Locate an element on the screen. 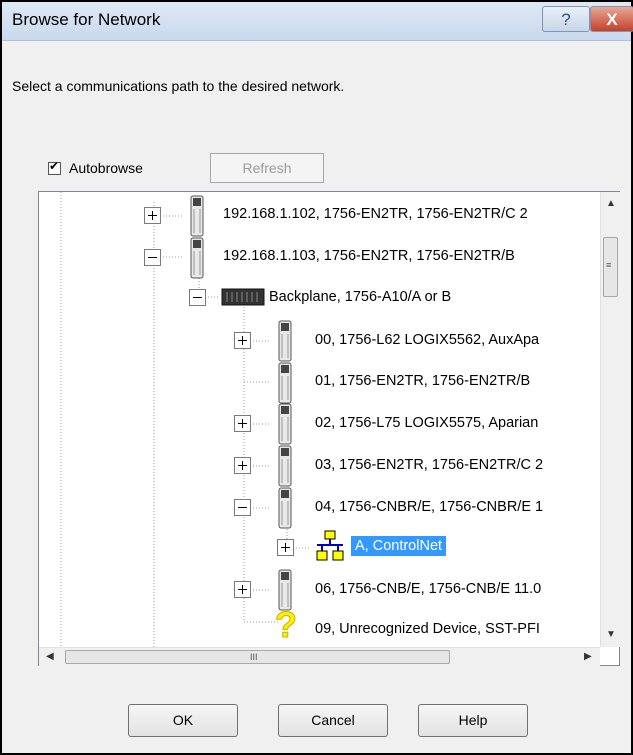 The width and height of the screenshot is (633, 755). tree-node-label-selected: A, ControlNet is located at coordinates (399, 546).